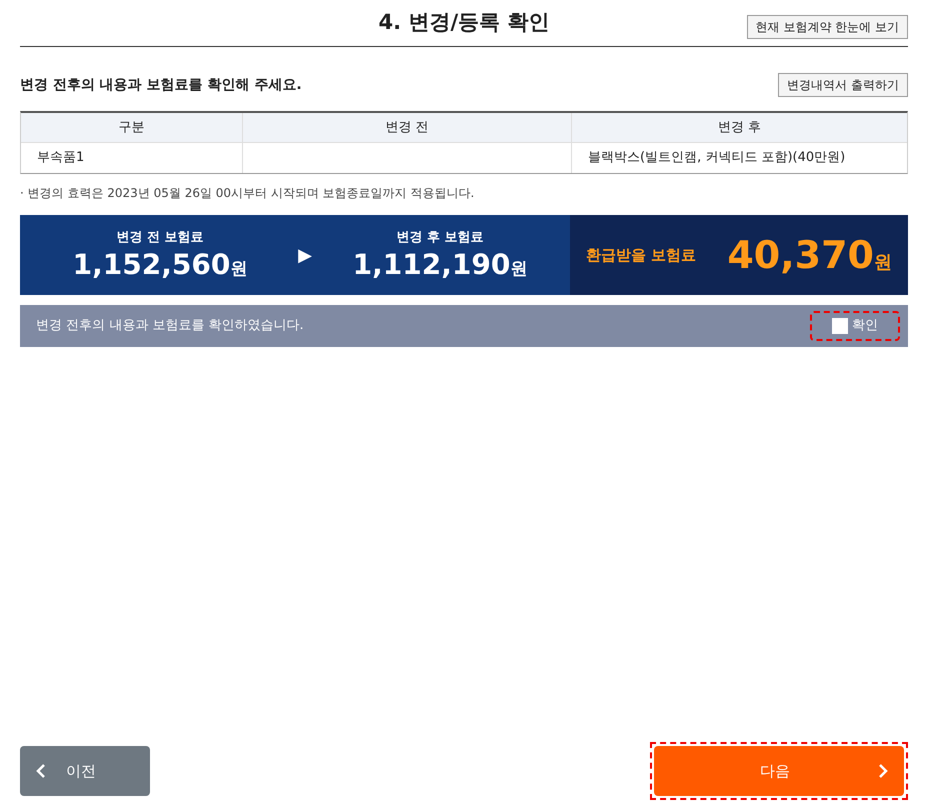 The height and width of the screenshot is (809, 928). What do you see at coordinates (305, 255) in the screenshot?
I see `arrow-icon: ▶` at bounding box center [305, 255].